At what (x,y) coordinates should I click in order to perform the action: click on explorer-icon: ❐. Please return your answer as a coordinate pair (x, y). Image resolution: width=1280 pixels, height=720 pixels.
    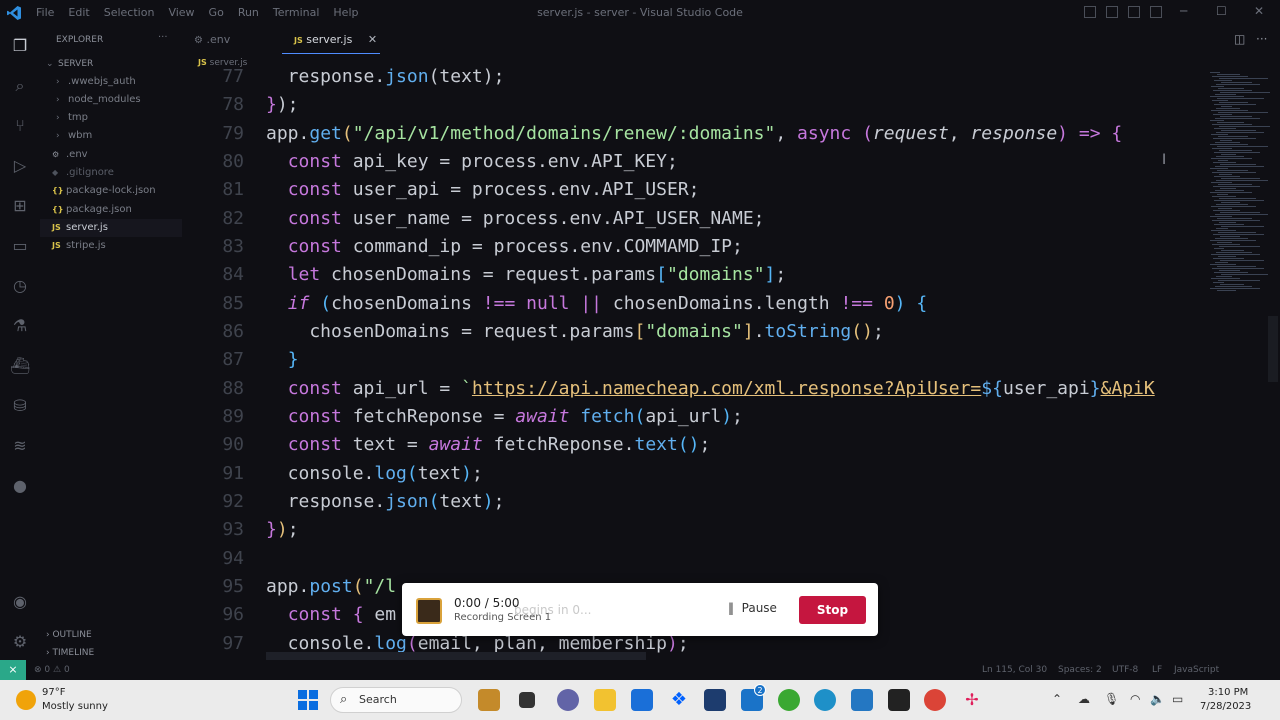
    Looking at the image, I should click on (20, 46).